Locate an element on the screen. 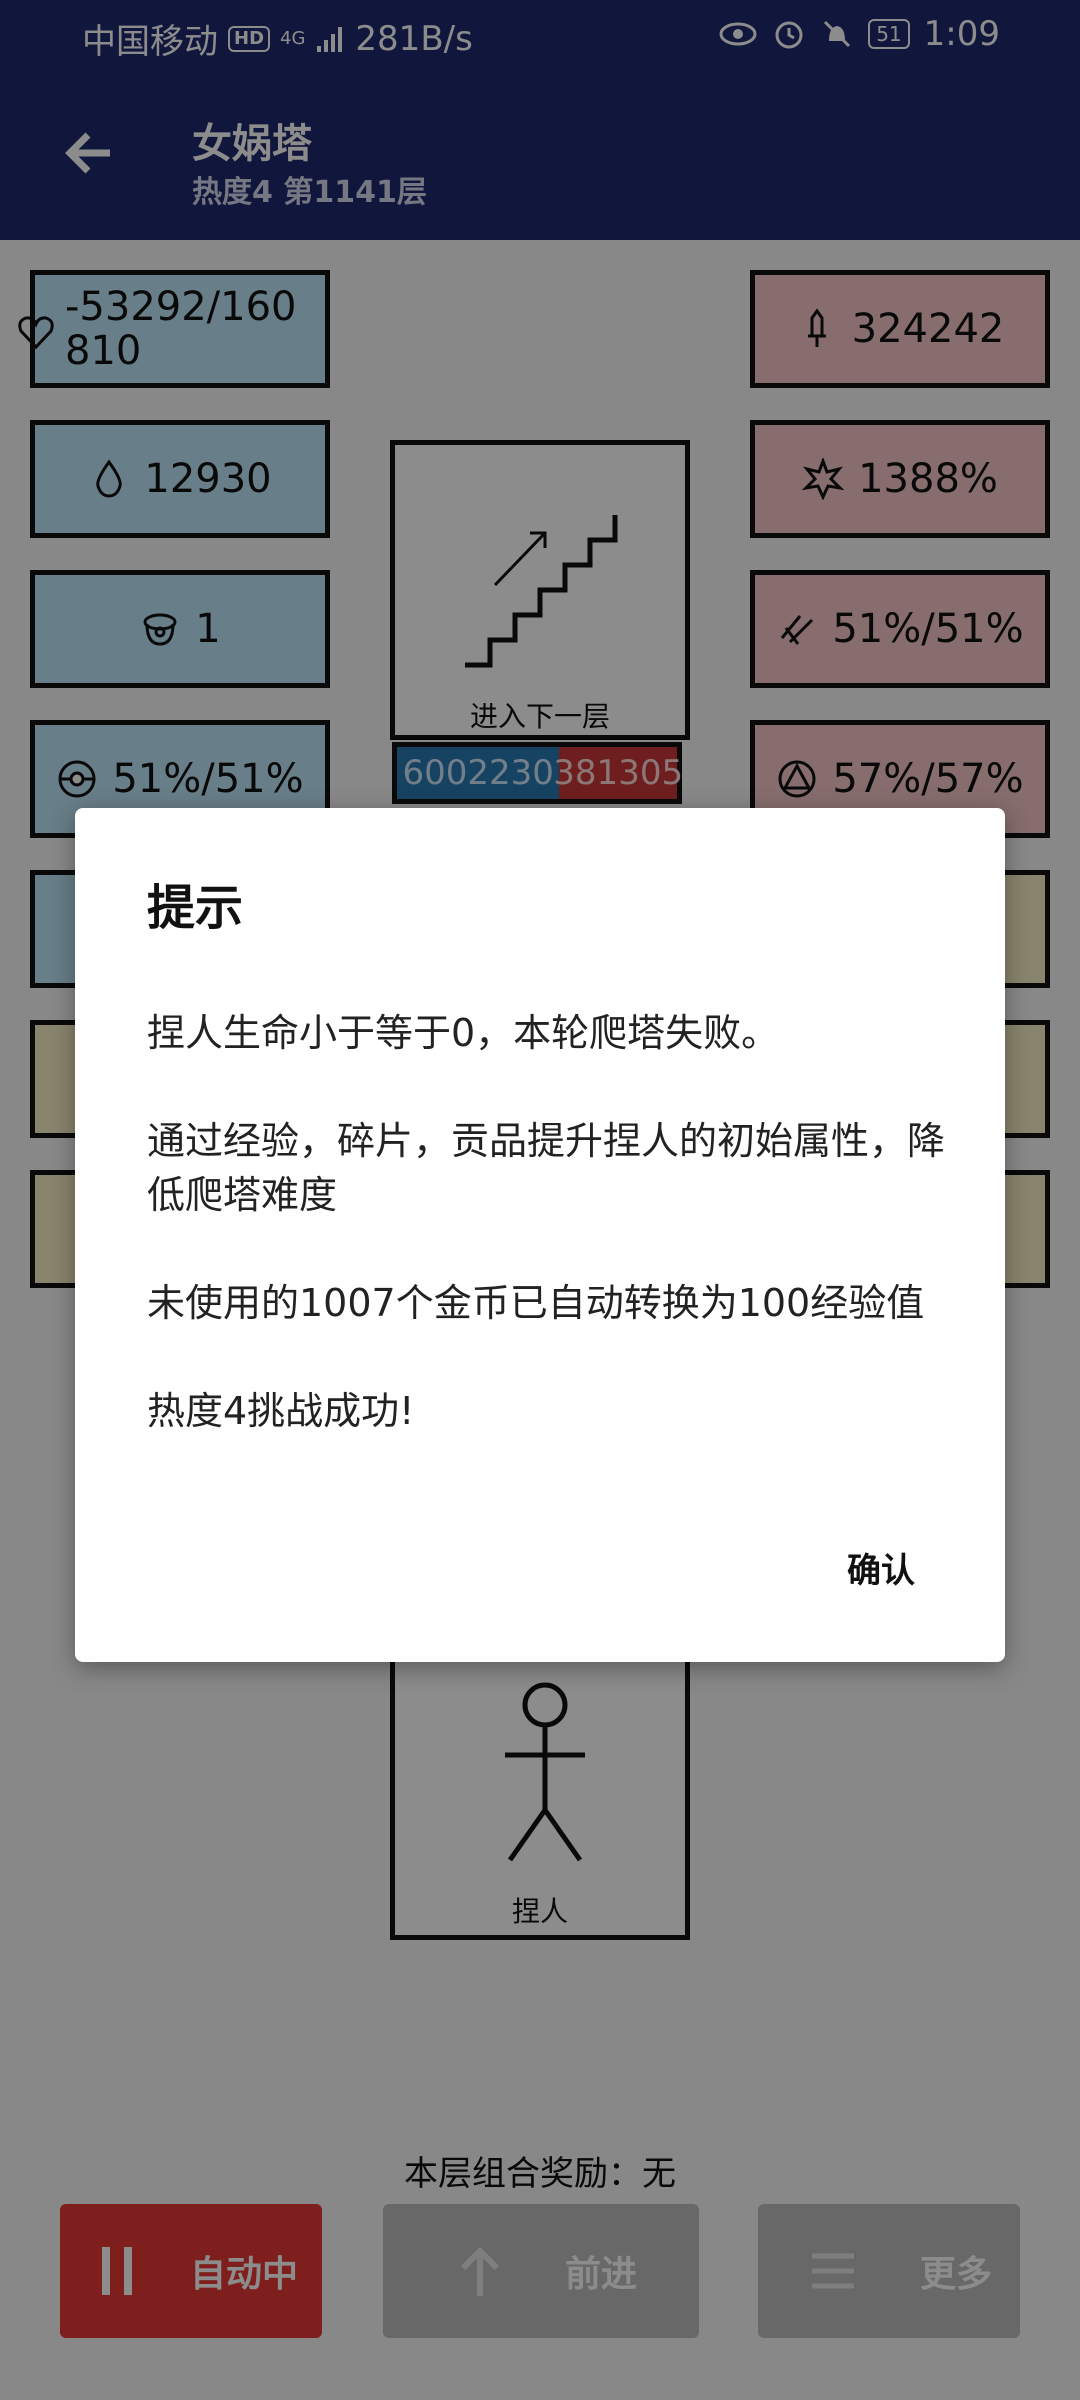 This screenshot has height=2400, width=1080. dialog-title: 提示 is located at coordinates (195, 908).